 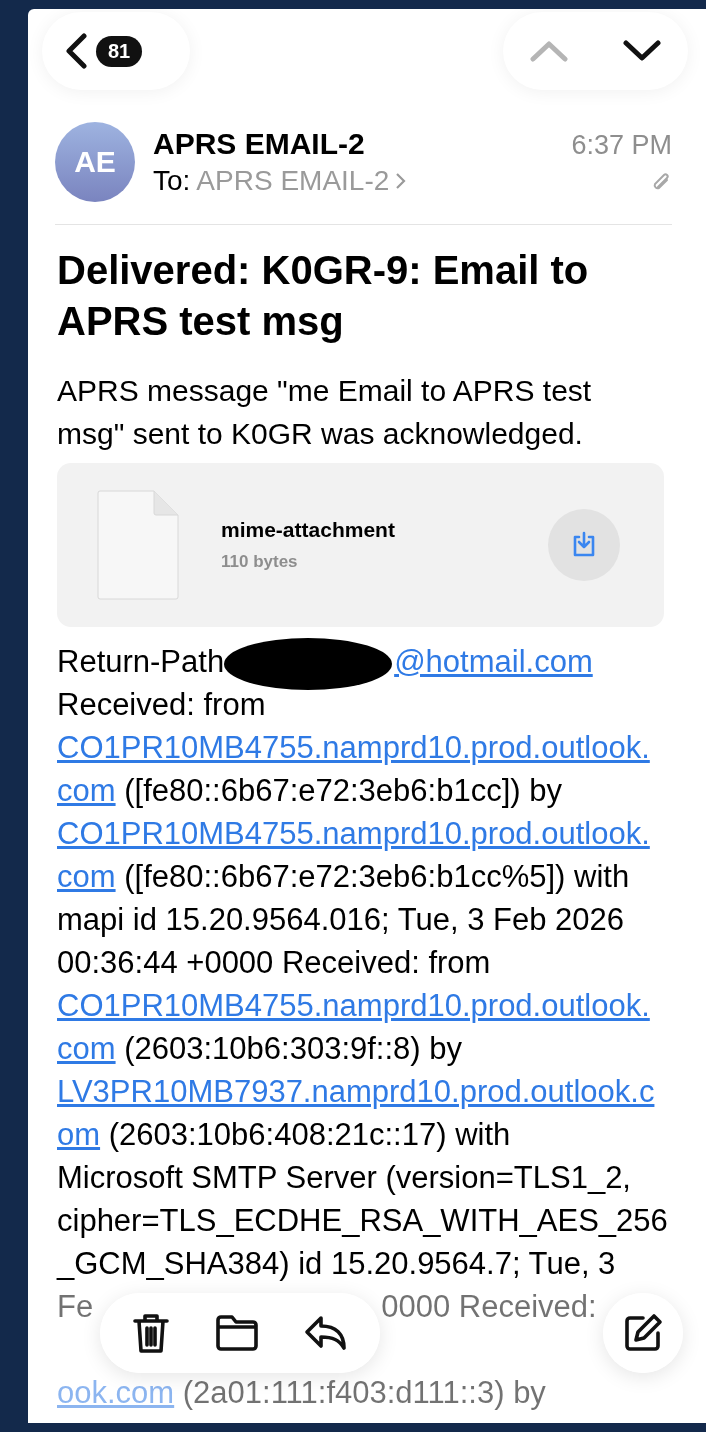 I want to click on host-link: @hotmail.com, so click(x=493, y=661).